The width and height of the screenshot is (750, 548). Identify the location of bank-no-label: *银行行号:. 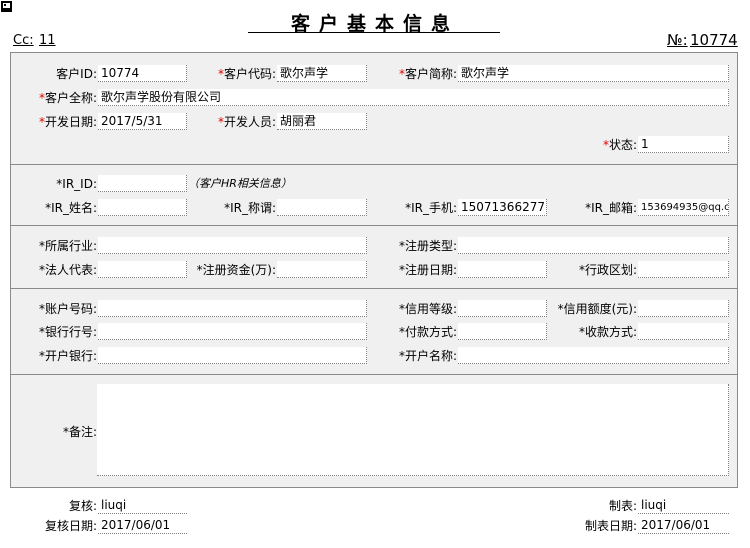
(67, 332).